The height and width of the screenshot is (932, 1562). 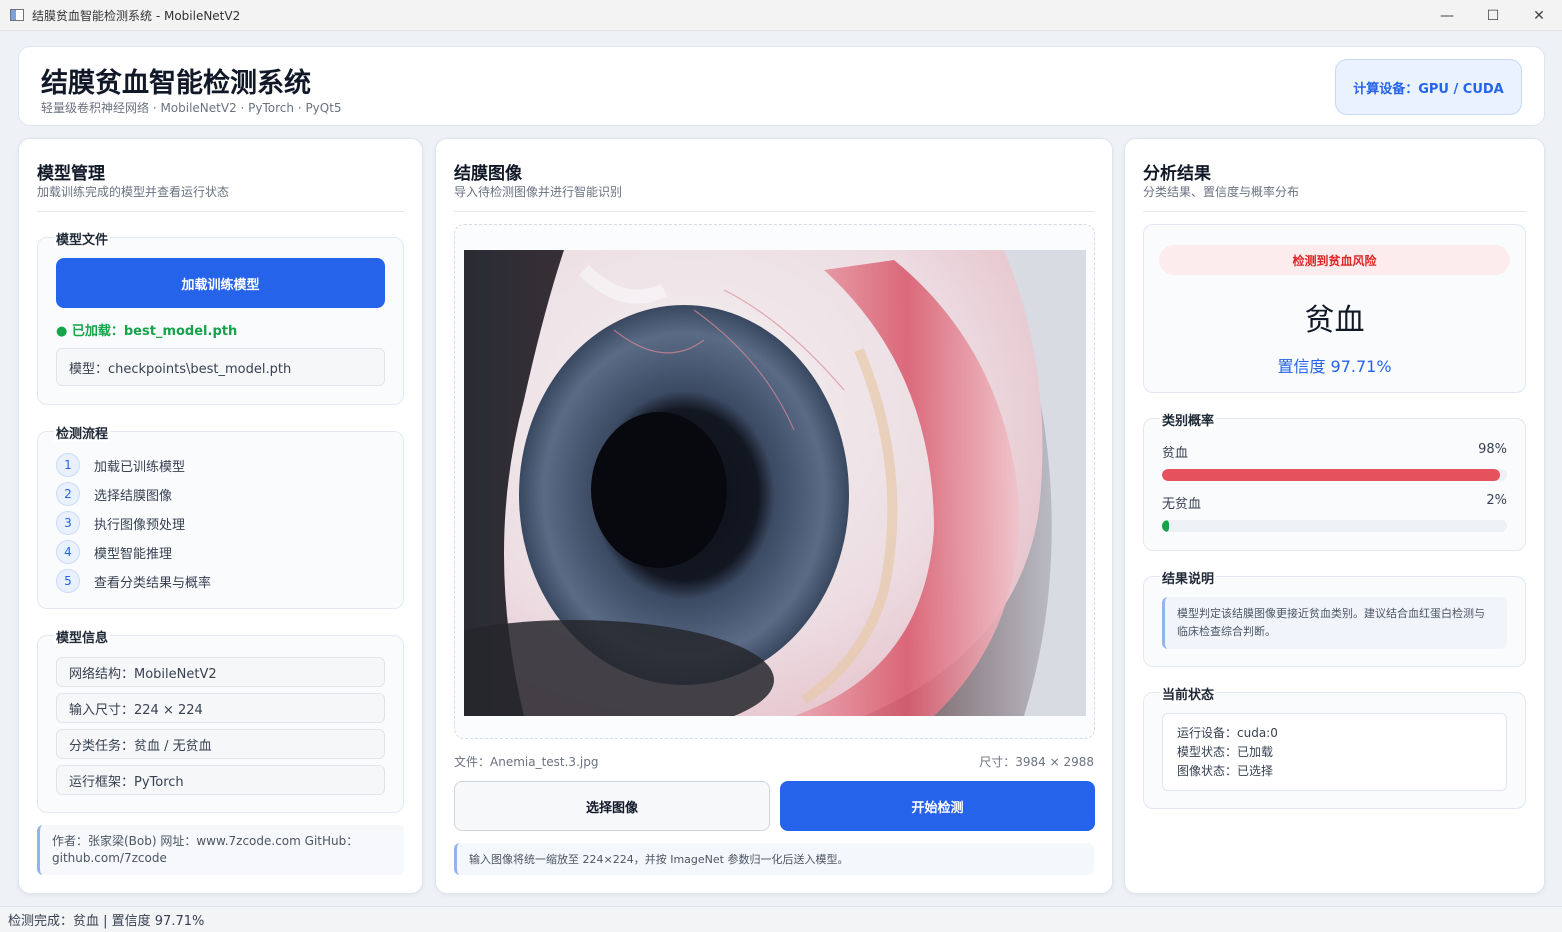 What do you see at coordinates (1225, 771) in the screenshot?
I see `status-line: 图像状态：已选择` at bounding box center [1225, 771].